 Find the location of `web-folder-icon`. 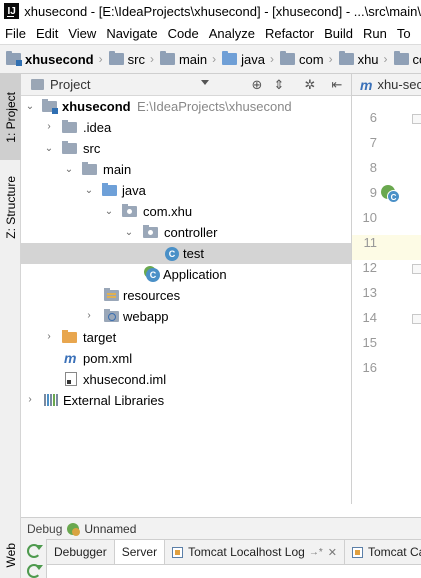

web-folder-icon is located at coordinates (111, 315).